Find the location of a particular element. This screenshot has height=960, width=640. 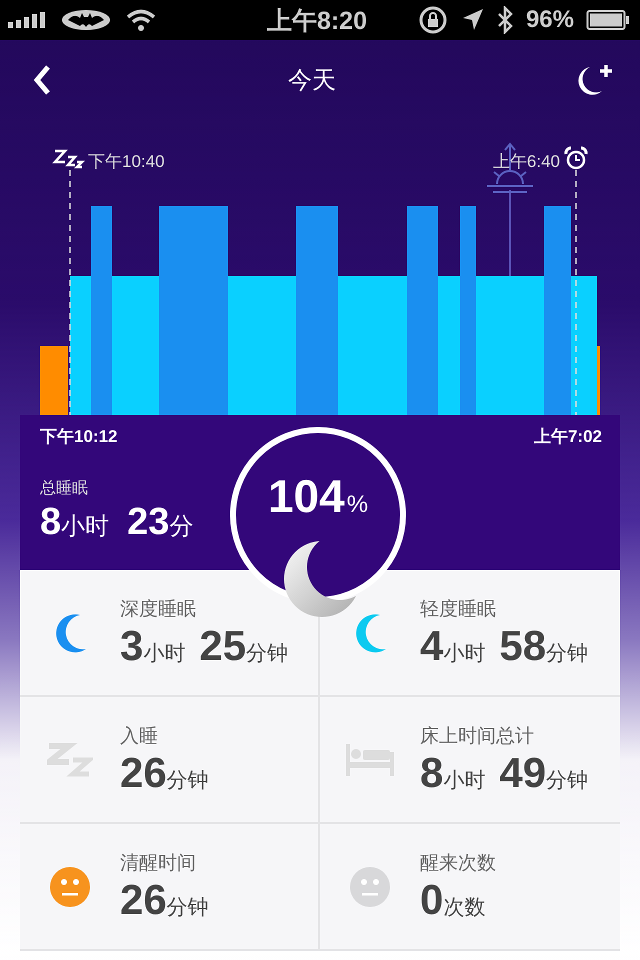

stat-label: 深度睡眠 is located at coordinates (158, 610).